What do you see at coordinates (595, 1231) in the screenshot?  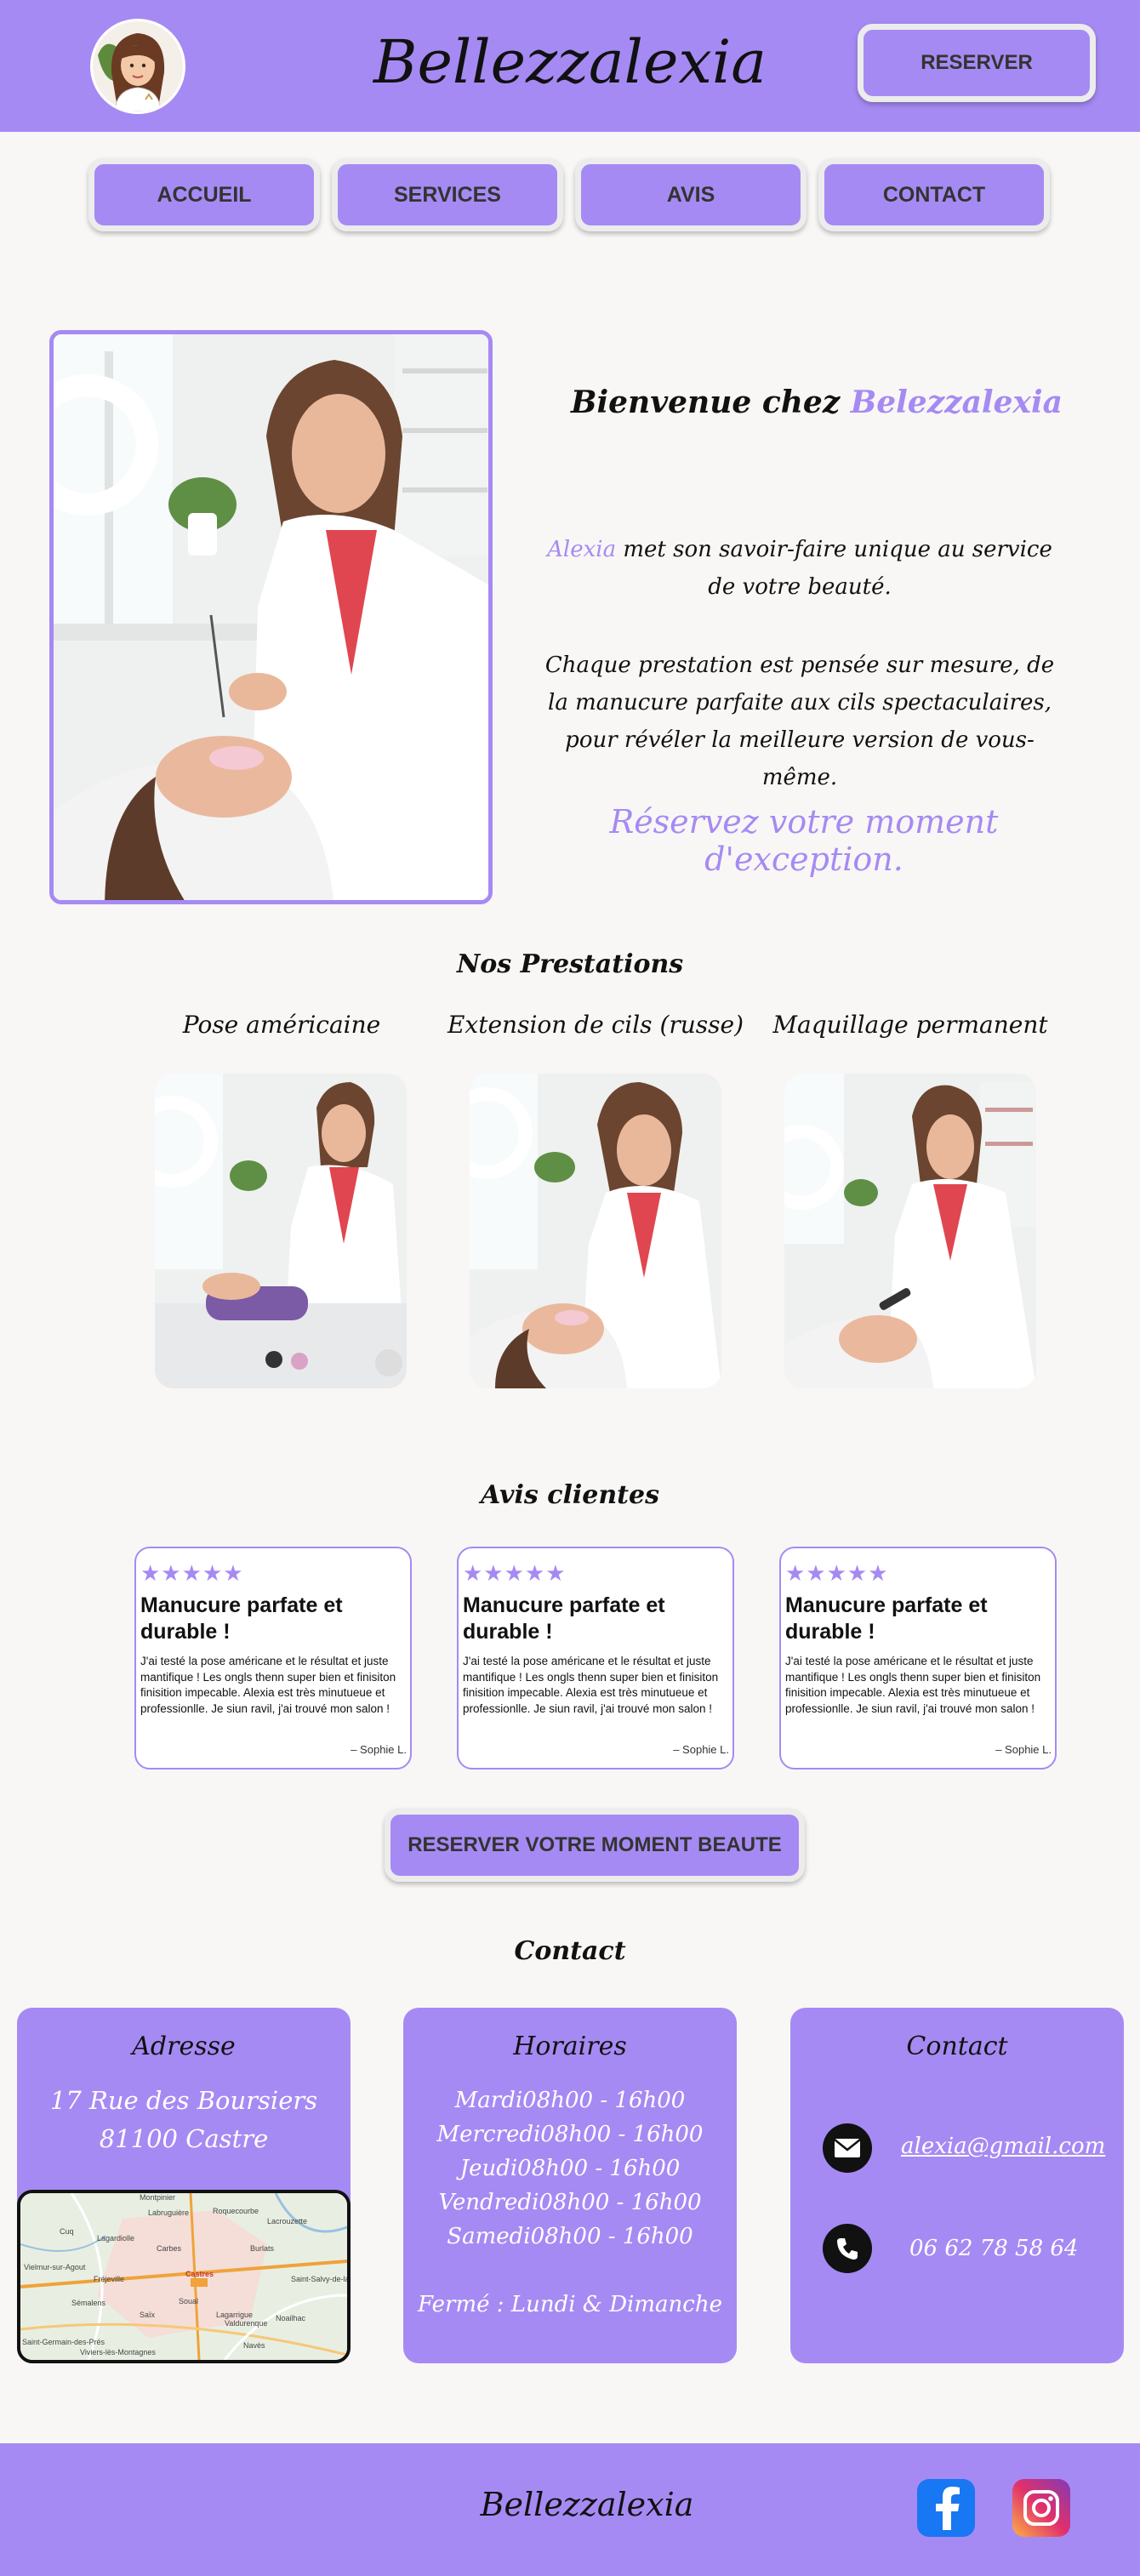 I see `service-image-cils` at bounding box center [595, 1231].